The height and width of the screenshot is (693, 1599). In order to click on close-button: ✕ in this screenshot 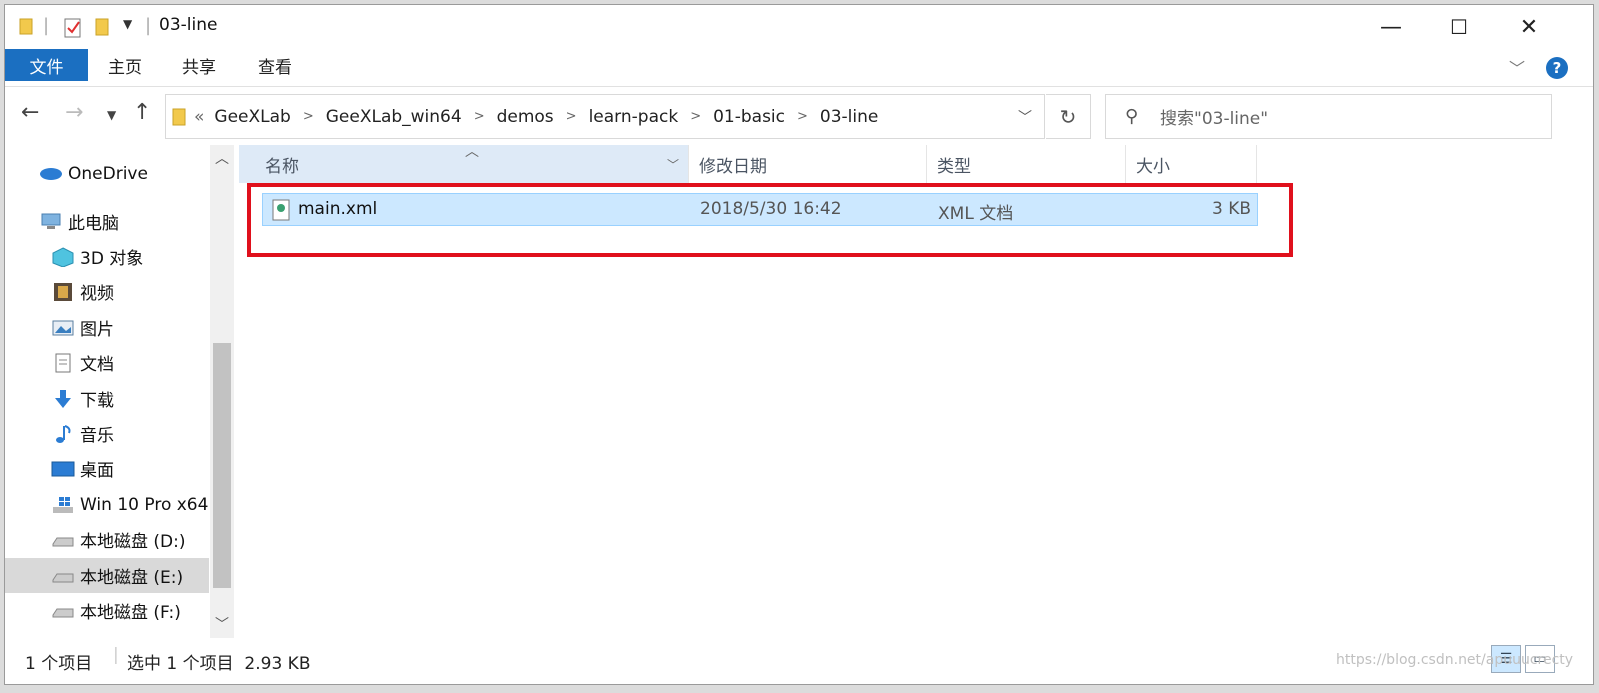, I will do `click(1529, 27)`.